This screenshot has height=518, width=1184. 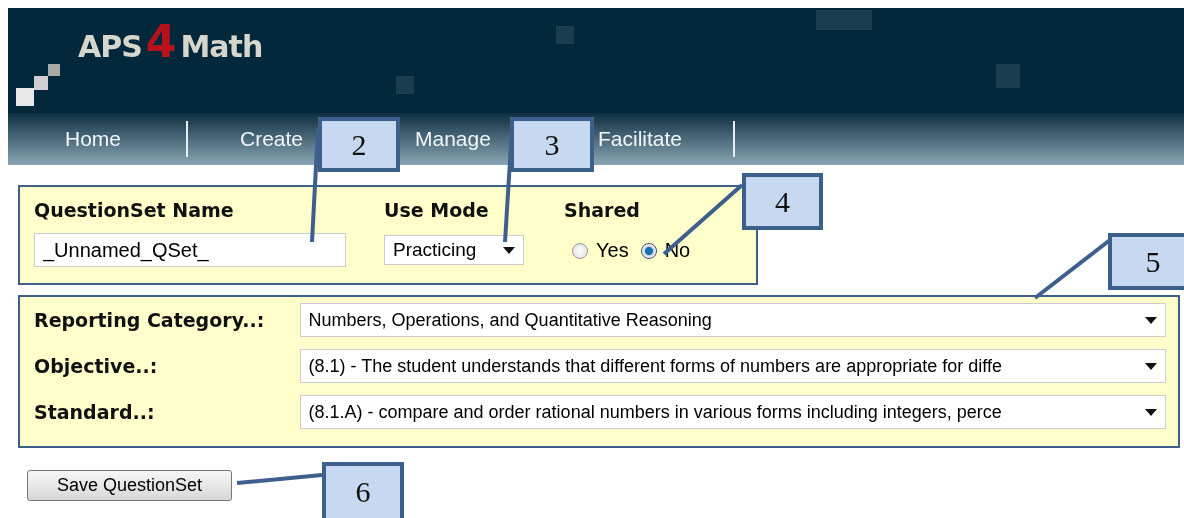 What do you see at coordinates (602, 210) in the screenshot?
I see `field-label: Shared` at bounding box center [602, 210].